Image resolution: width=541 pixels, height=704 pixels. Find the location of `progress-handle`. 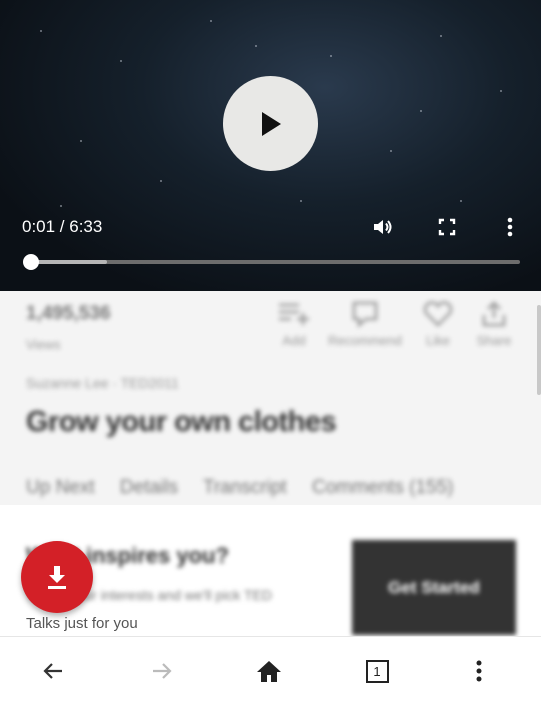

progress-handle is located at coordinates (30, 262).